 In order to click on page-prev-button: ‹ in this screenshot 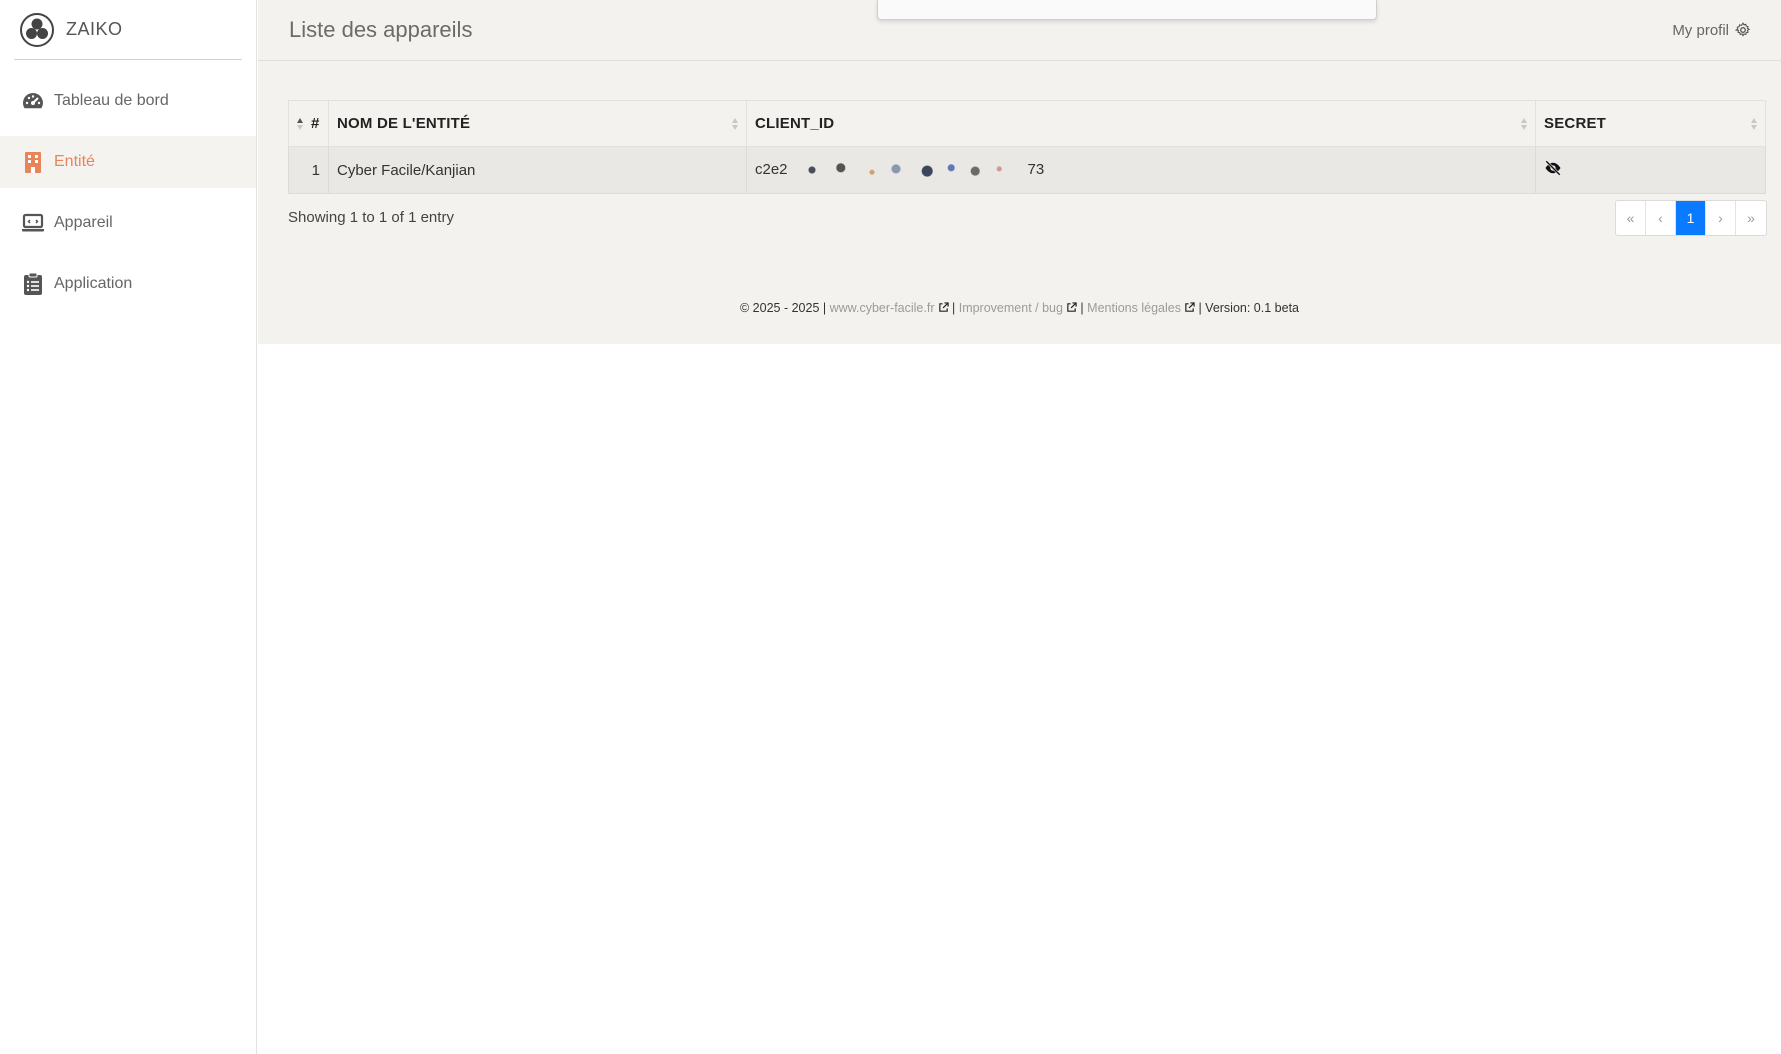, I will do `click(1661, 218)`.